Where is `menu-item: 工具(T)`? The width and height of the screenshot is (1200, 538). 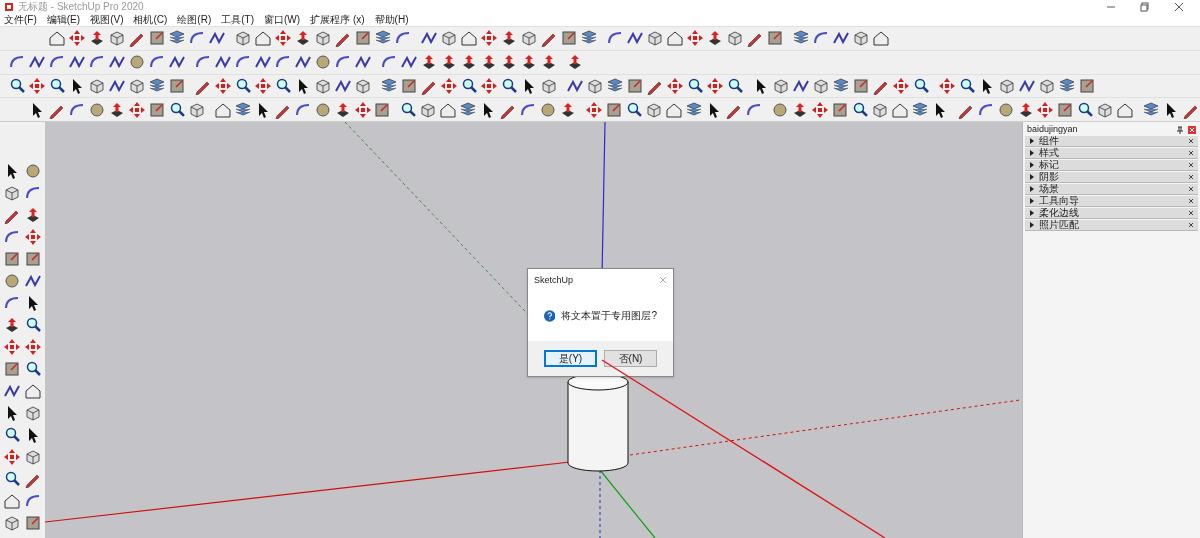 menu-item: 工具(T) is located at coordinates (238, 20).